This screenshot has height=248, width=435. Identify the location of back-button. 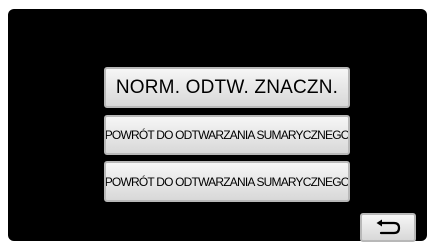
(388, 227).